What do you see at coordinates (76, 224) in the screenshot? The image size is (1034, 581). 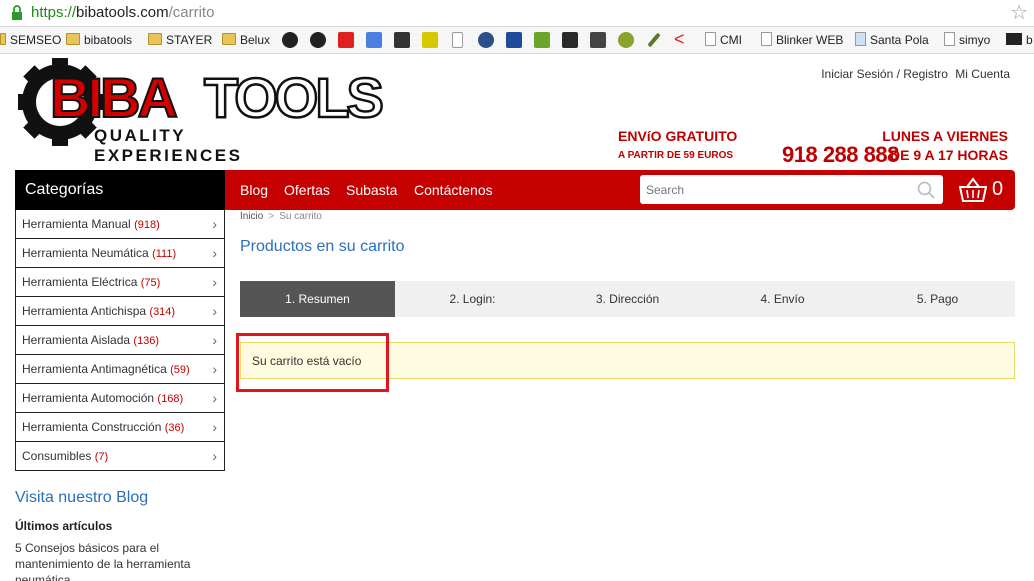 I see `category-name: Herramienta Manual` at bounding box center [76, 224].